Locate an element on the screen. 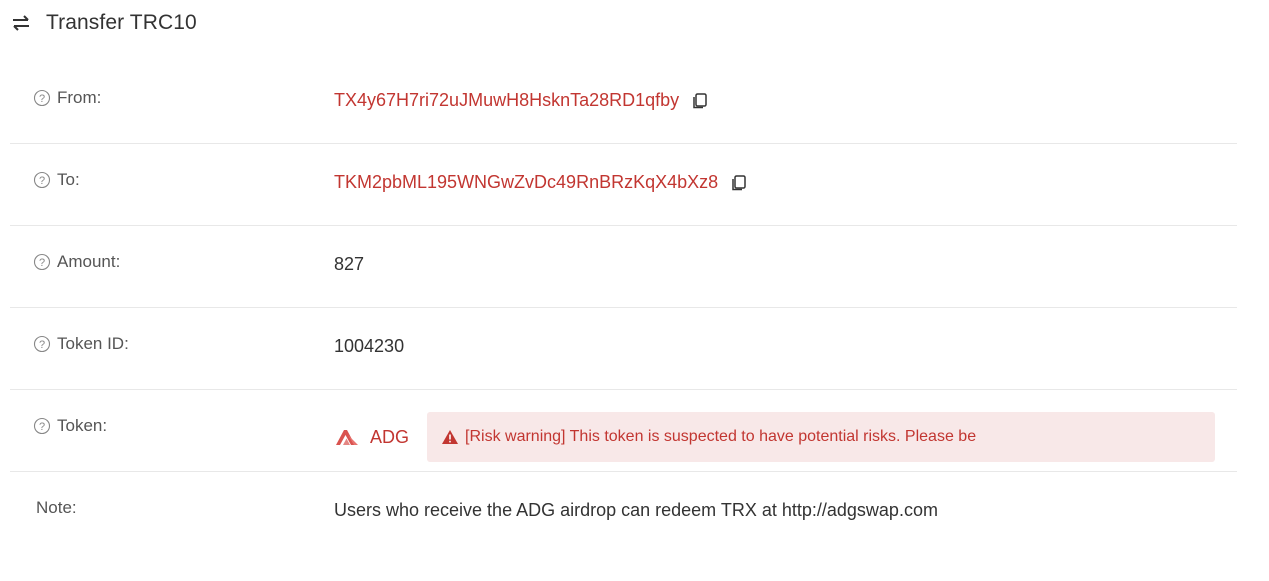 This screenshot has width=1269, height=581. transfer-arrows-icon is located at coordinates (21, 23).